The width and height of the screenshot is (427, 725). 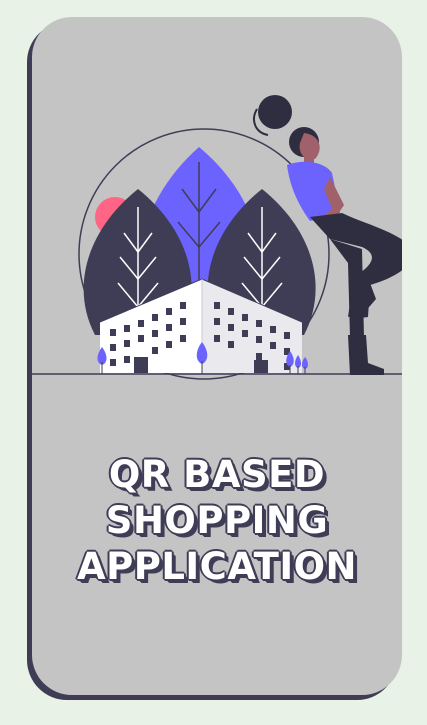 I want to click on app-title-line-3: APPLICATION, so click(x=217, y=566).